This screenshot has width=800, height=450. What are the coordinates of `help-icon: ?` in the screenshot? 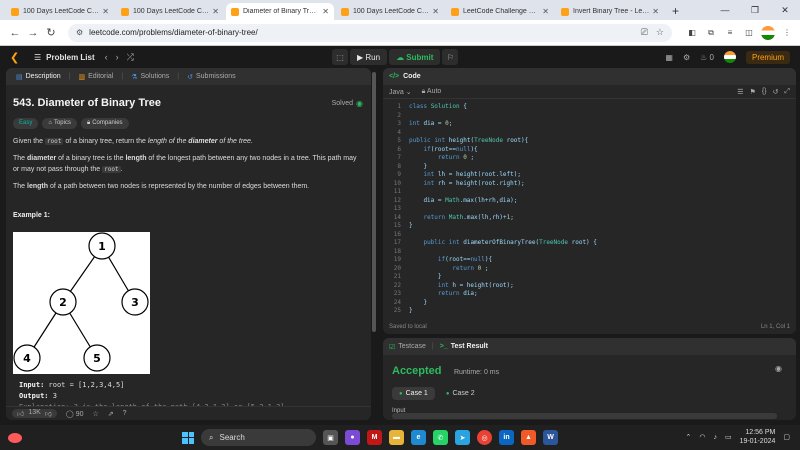 It's located at (125, 413).